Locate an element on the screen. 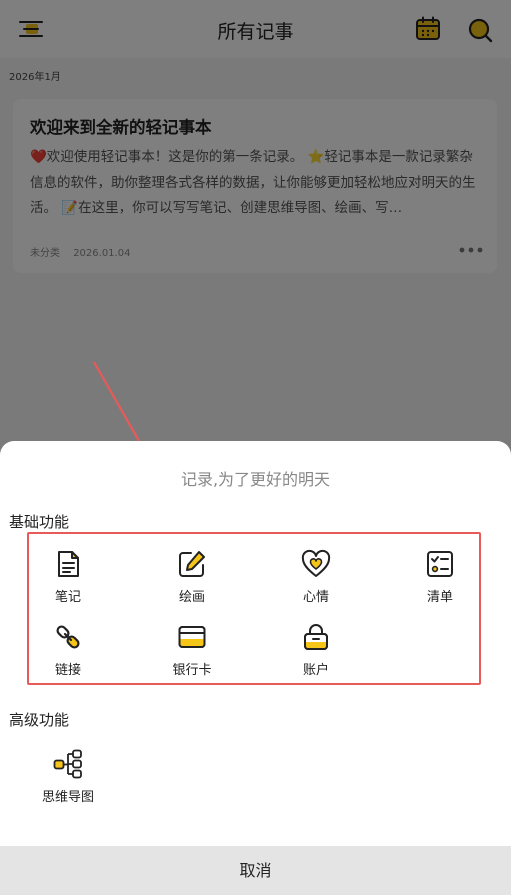  feature-draw-label: 绘画 is located at coordinates (191, 597).